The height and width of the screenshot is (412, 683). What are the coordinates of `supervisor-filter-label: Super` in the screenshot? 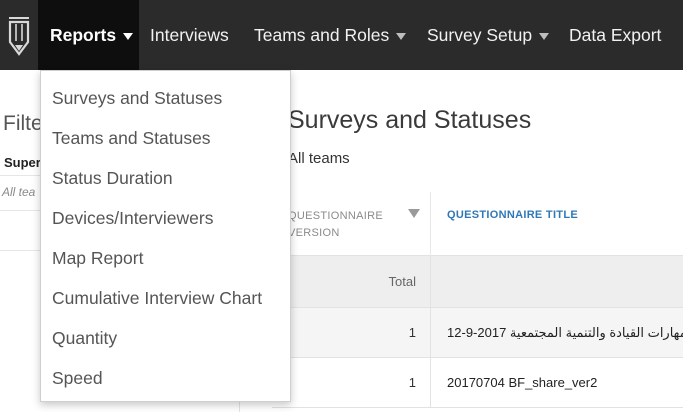 It's located at (22, 162).